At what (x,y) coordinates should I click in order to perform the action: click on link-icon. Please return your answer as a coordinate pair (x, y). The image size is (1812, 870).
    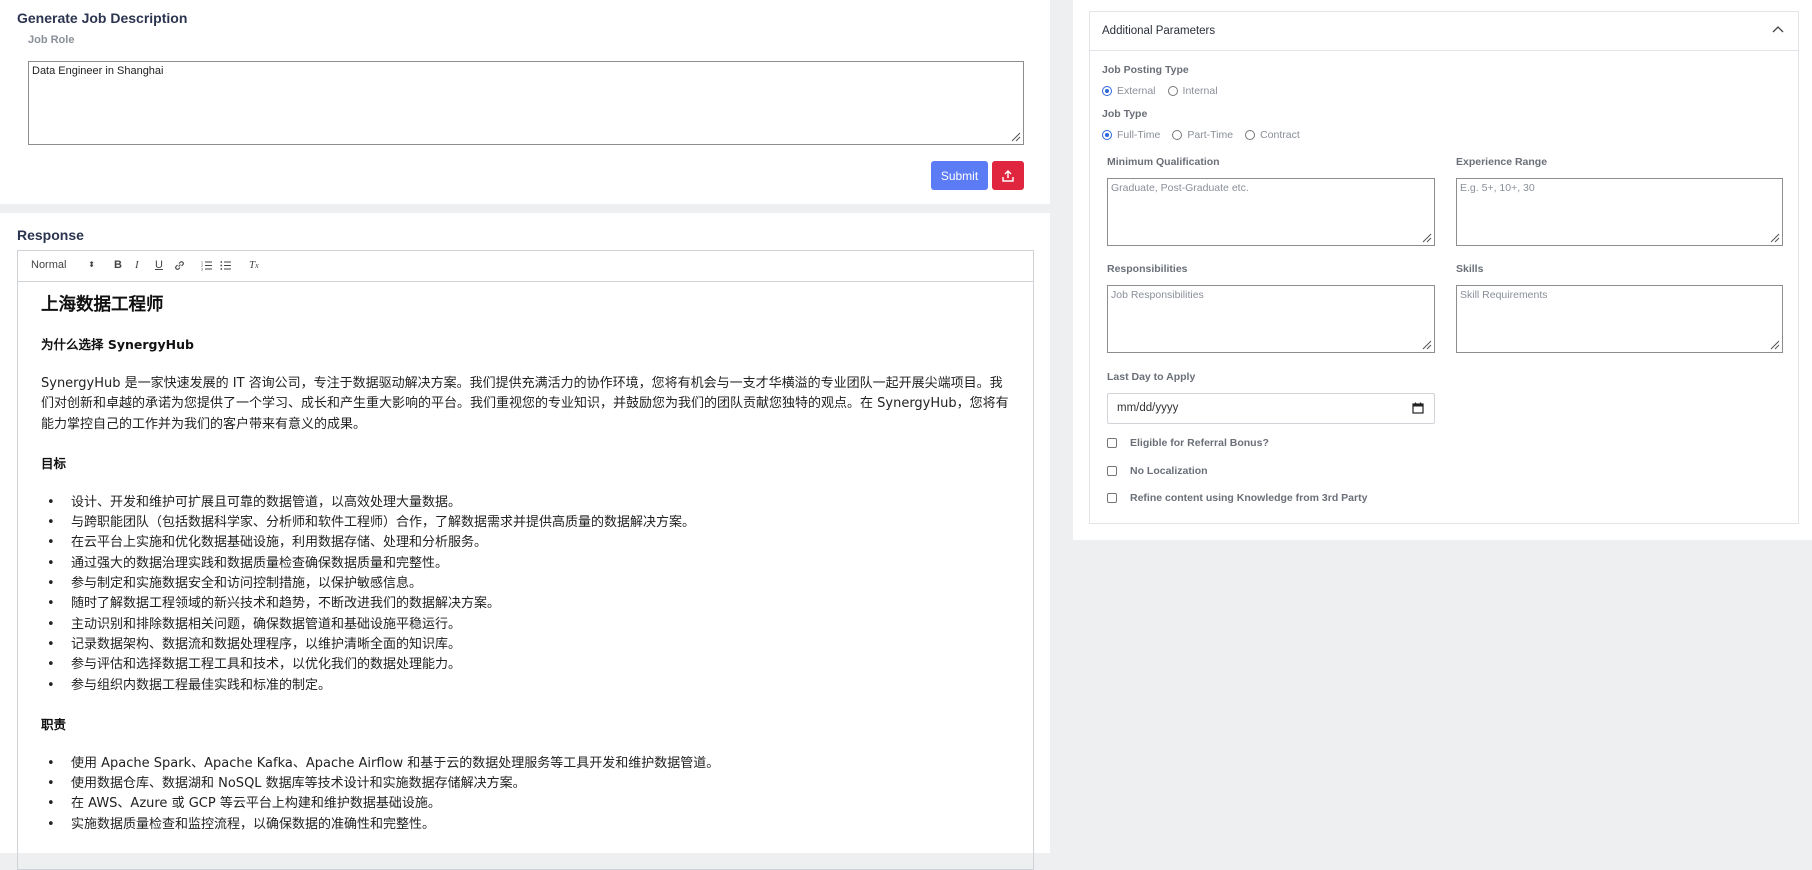
    Looking at the image, I should click on (179, 267).